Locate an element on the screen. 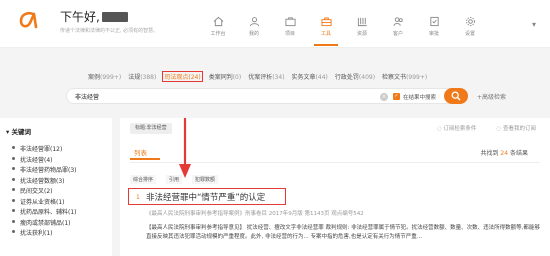  my-subscriptions-link: ◌ 查看我的订阅 is located at coordinates (516, 128).